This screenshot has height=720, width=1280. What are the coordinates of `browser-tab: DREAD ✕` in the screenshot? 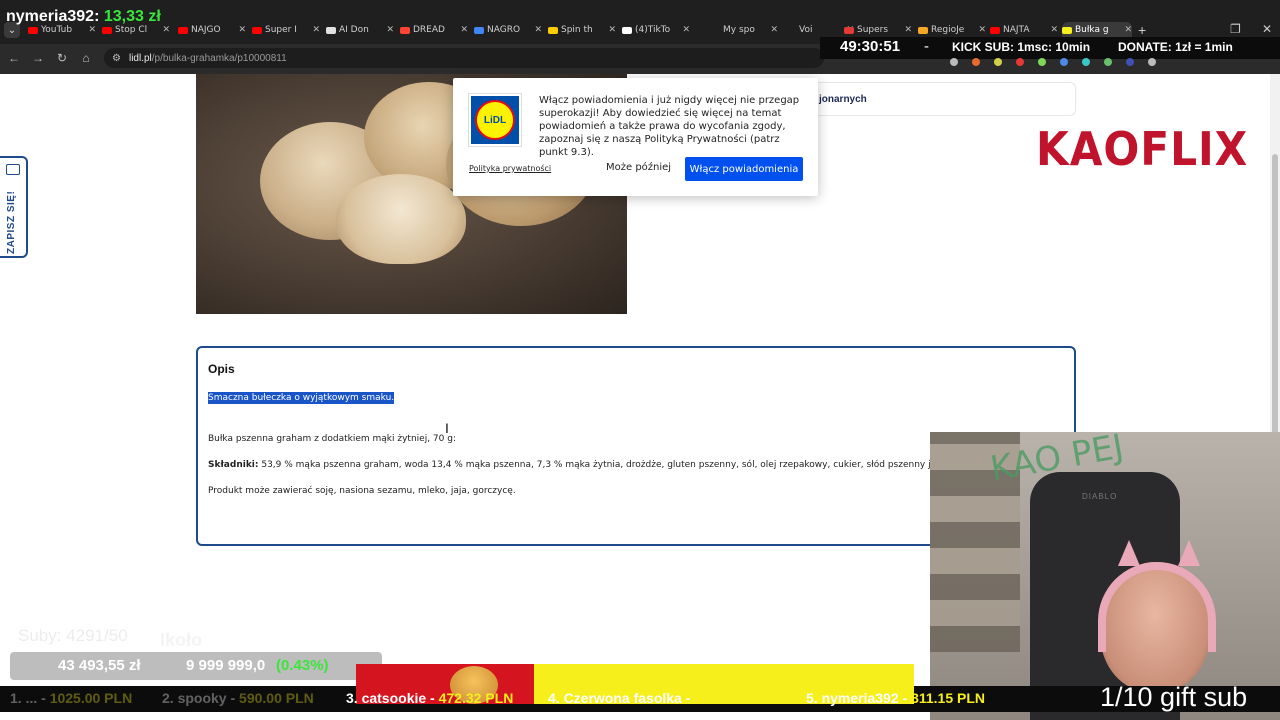 It's located at (434, 30).